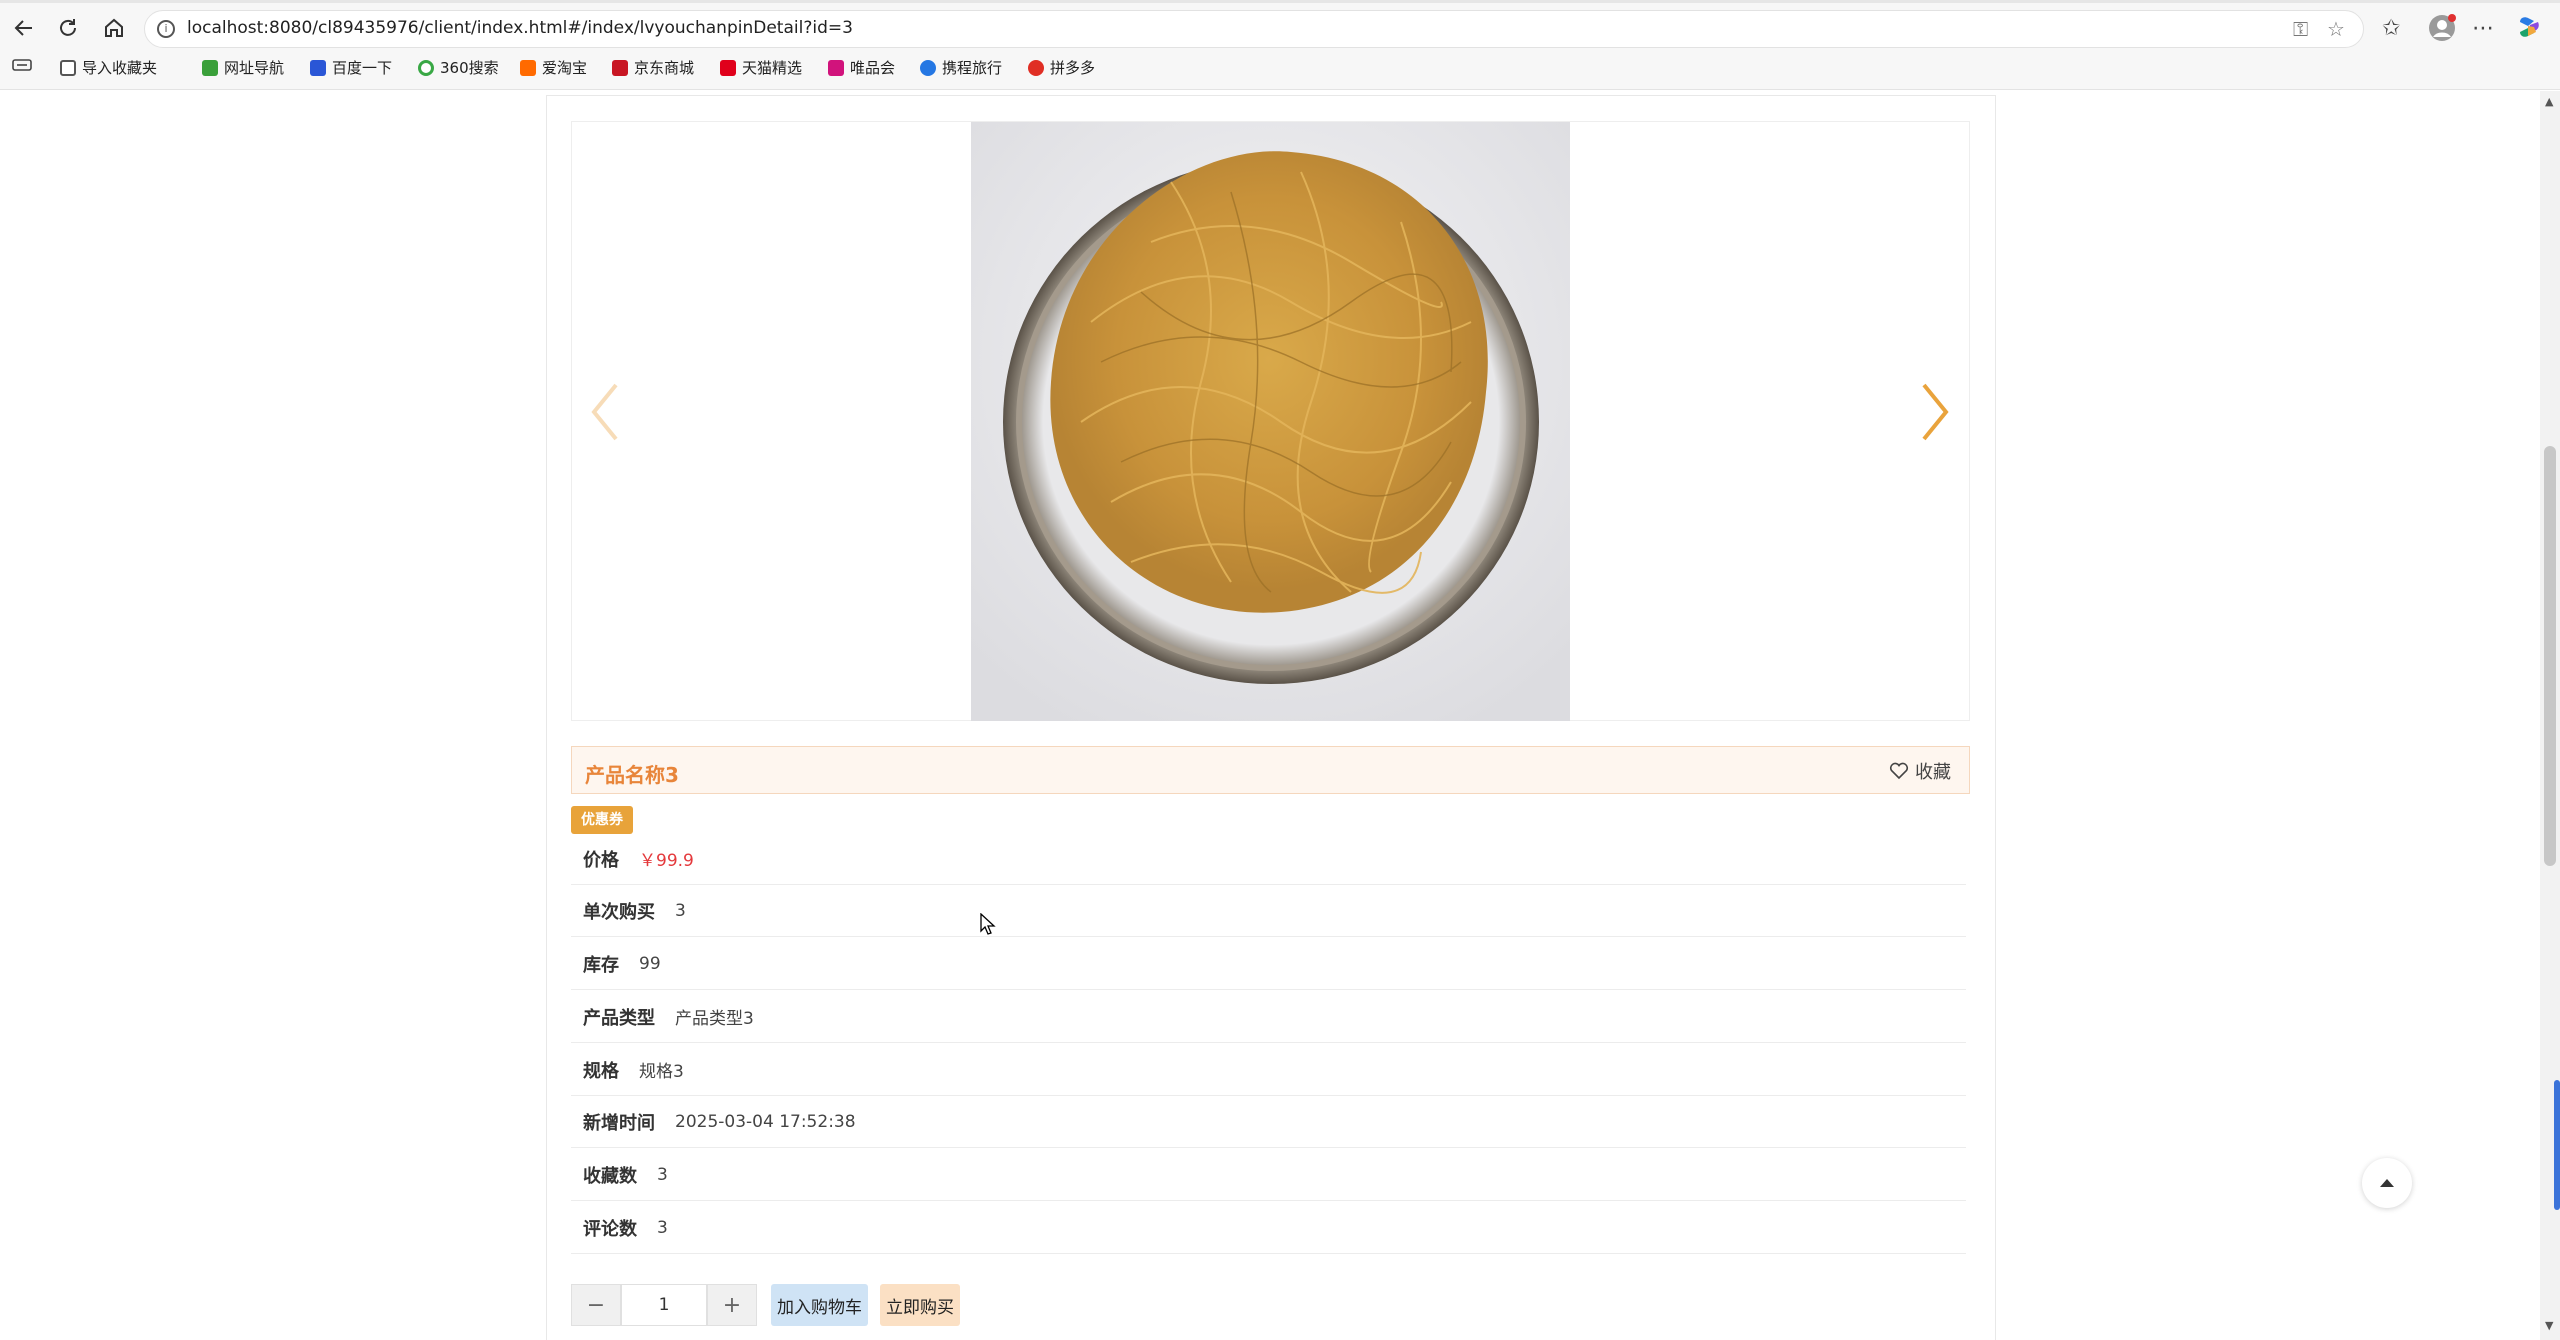  I want to click on bookmark-vip: 唯品会, so click(861, 67).